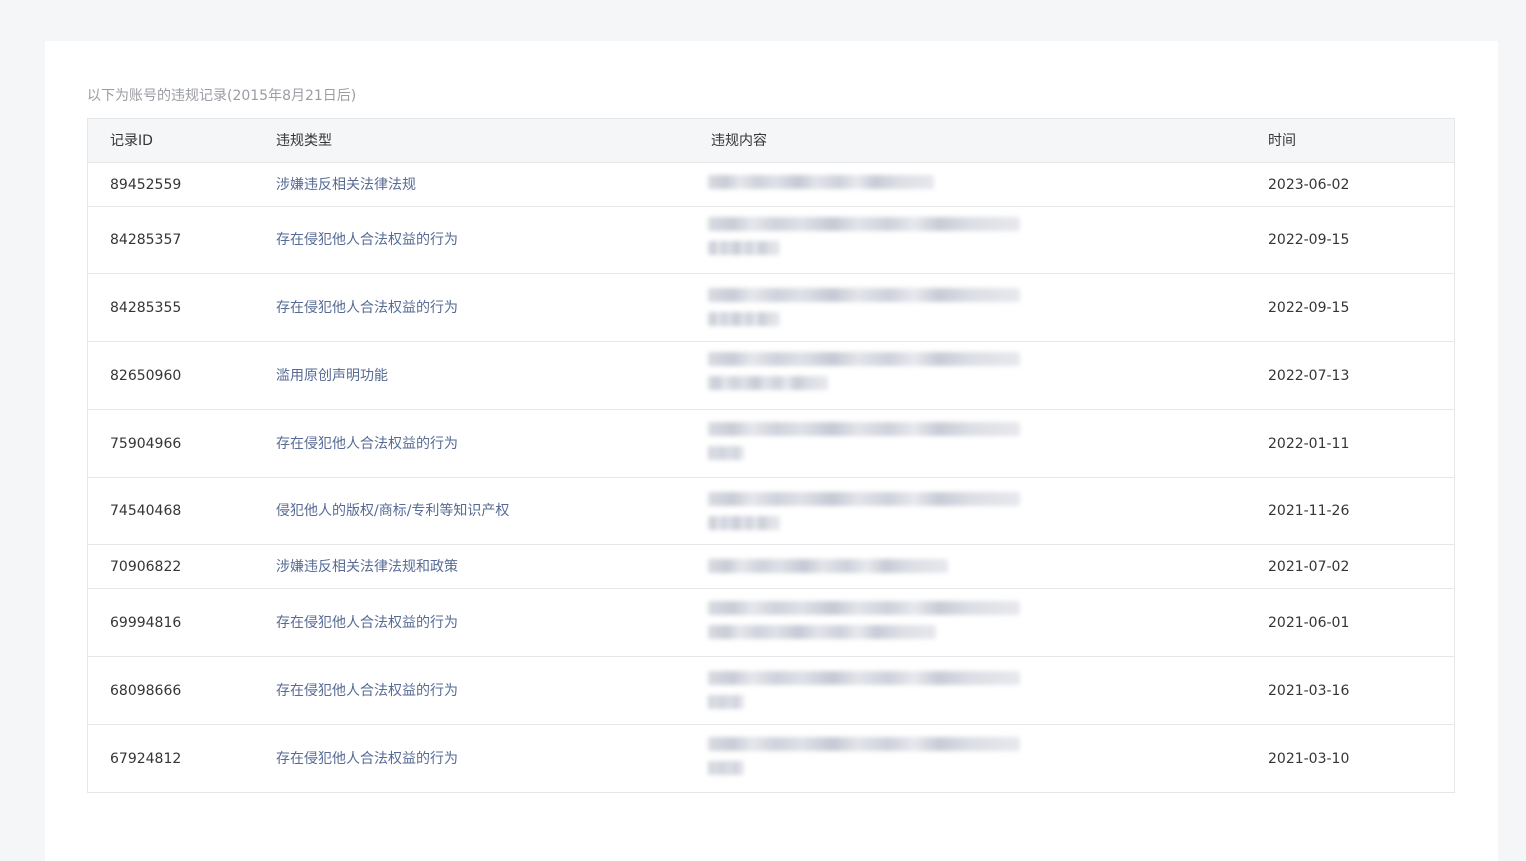  I want to click on header-violation-content: 违规内容, so click(739, 140).